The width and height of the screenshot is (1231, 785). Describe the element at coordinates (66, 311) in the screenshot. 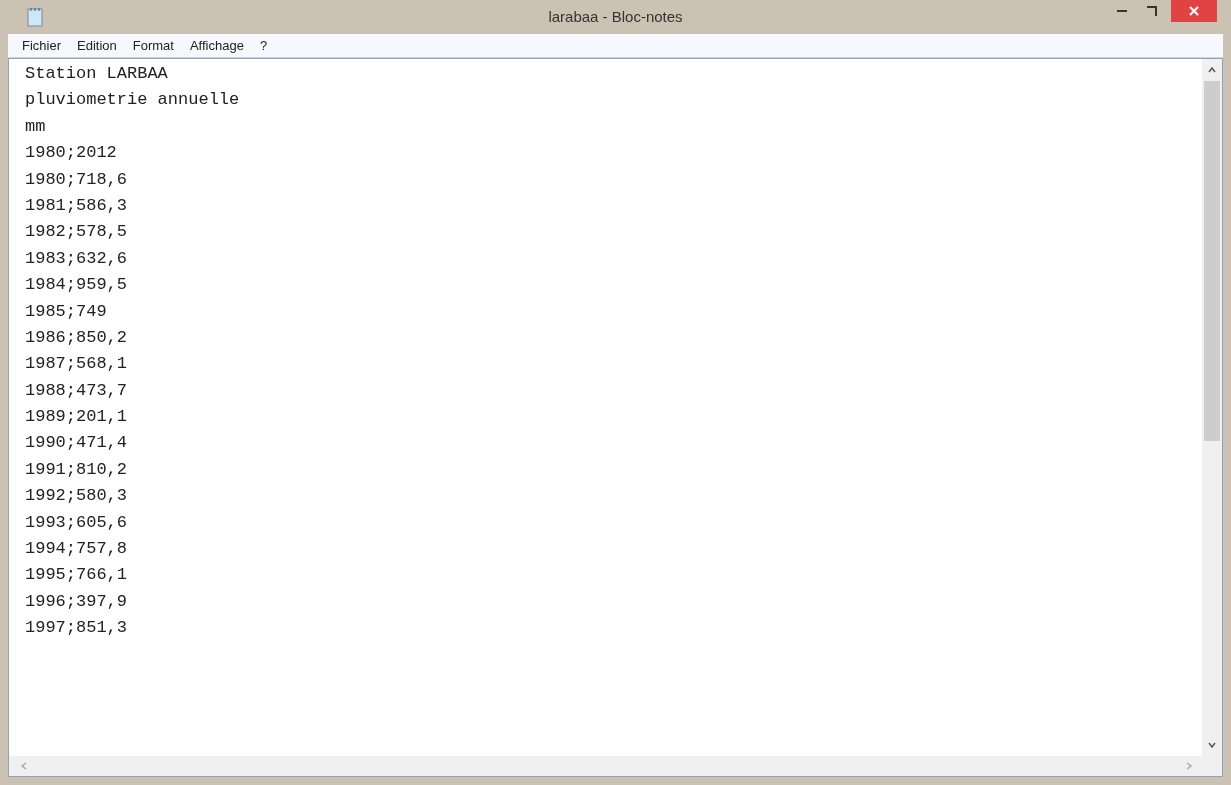

I see `text-line: 1985;749` at that location.